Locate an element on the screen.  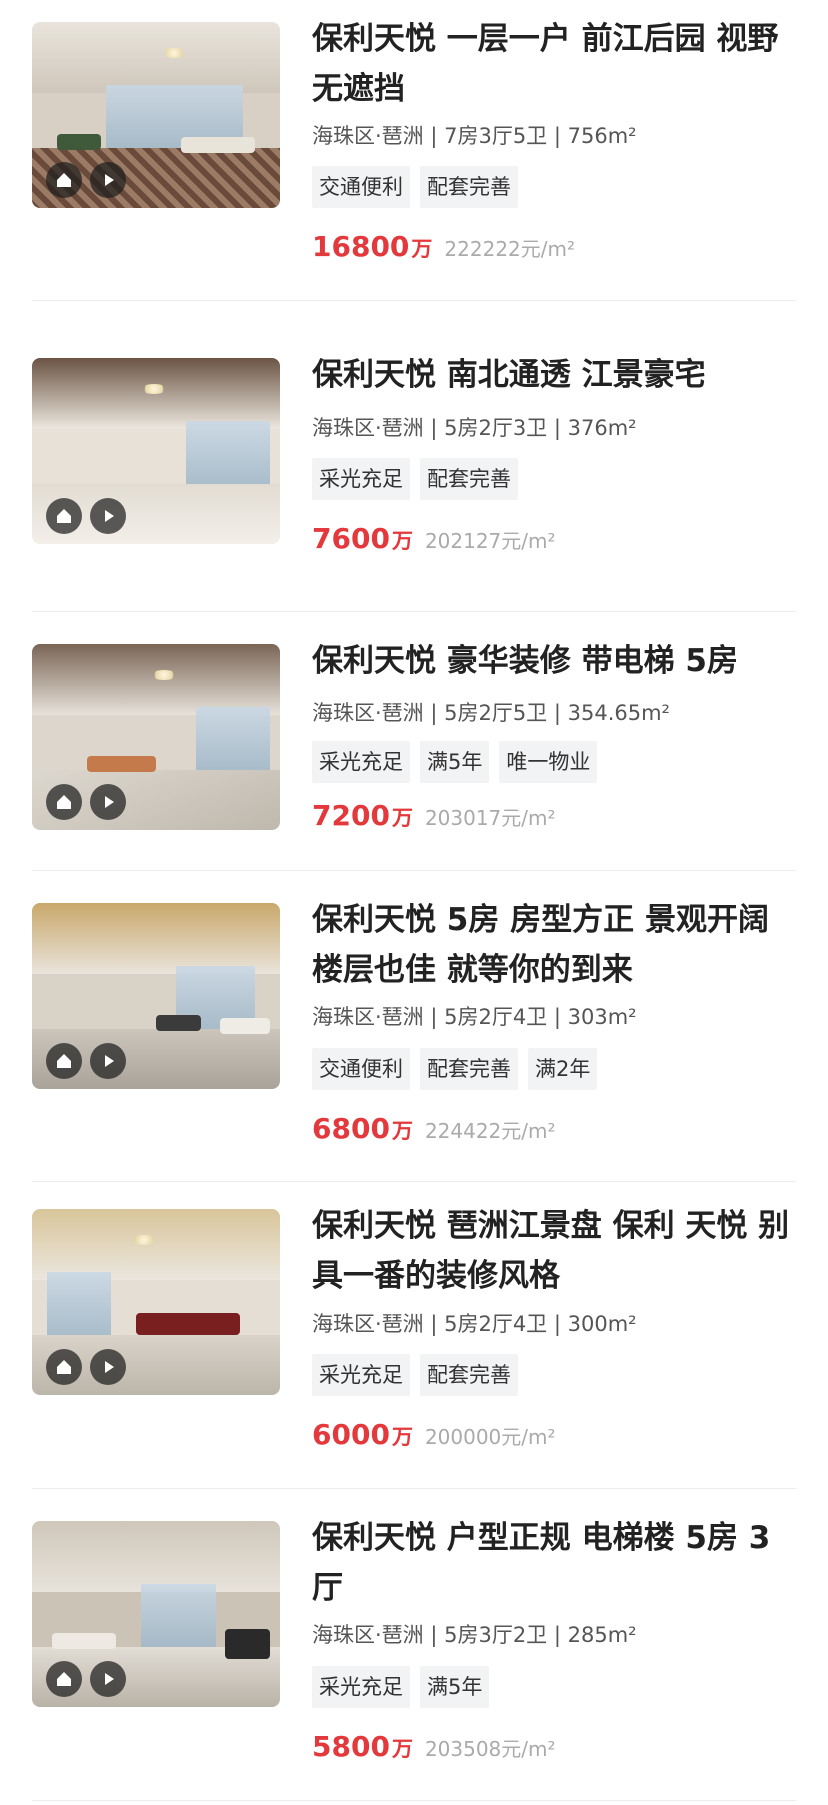
tag: 唯一物业 is located at coordinates (548, 762).